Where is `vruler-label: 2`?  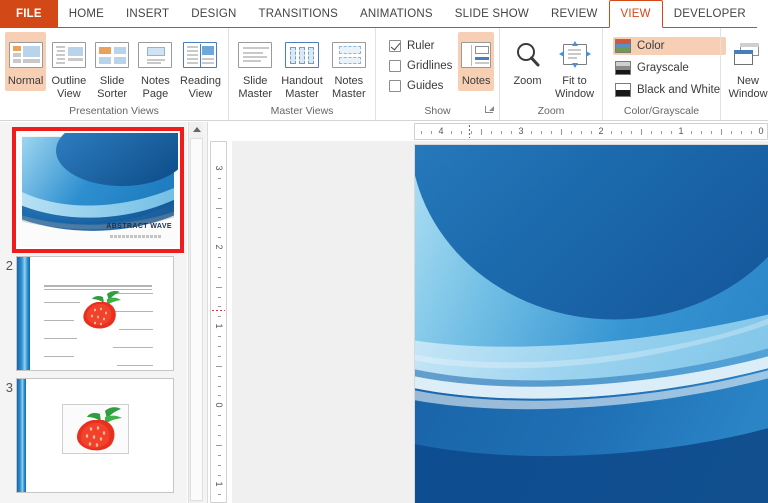 vruler-label: 2 is located at coordinates (219, 247).